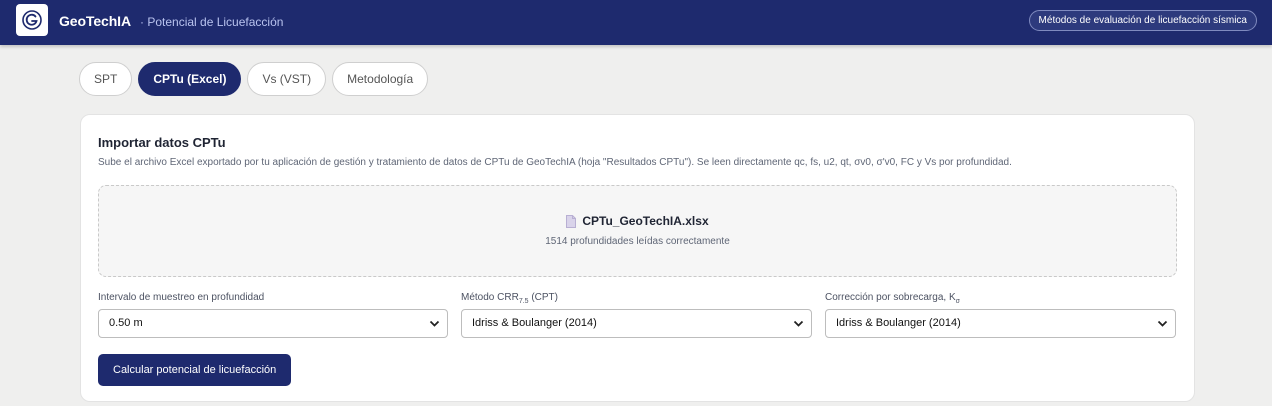  I want to click on interval-select: 0.50 m, so click(273, 323).